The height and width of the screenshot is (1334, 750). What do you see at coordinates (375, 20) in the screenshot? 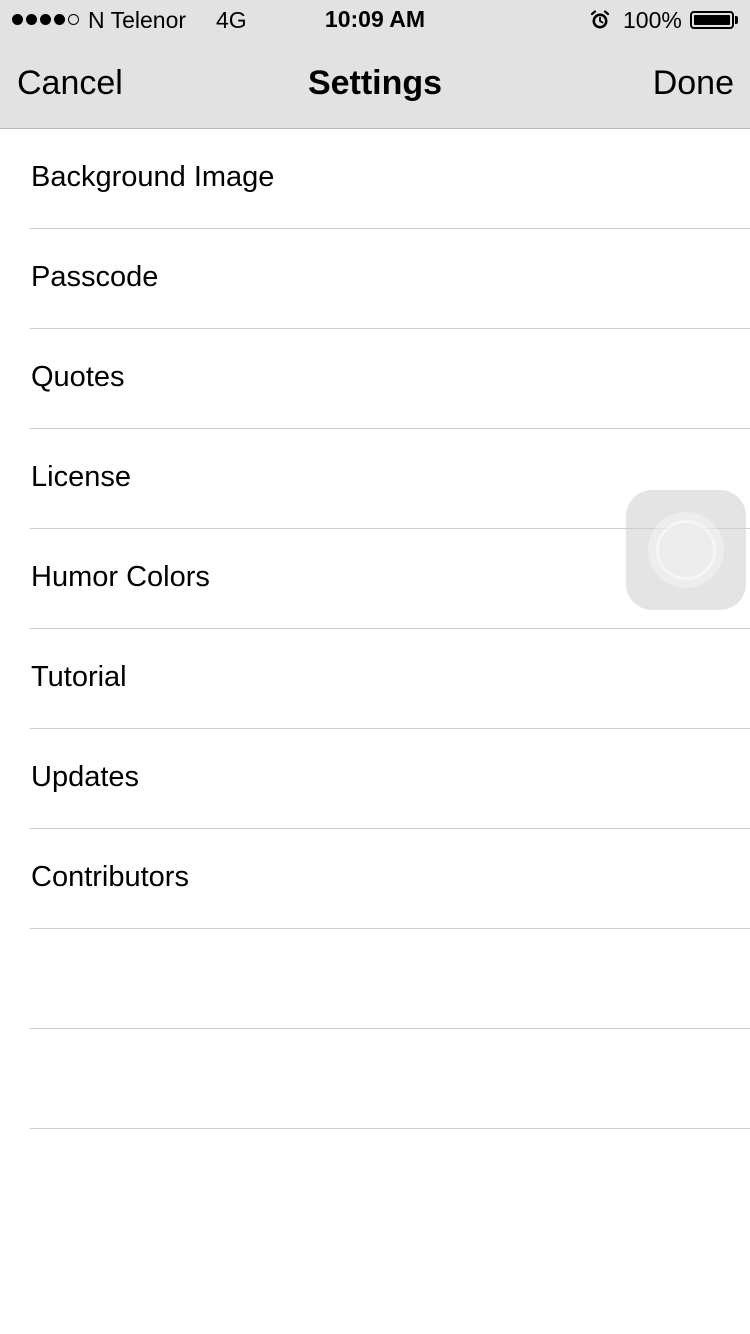
I see `status-bar: N Telenor 4G 10:09 AM 100%` at bounding box center [375, 20].